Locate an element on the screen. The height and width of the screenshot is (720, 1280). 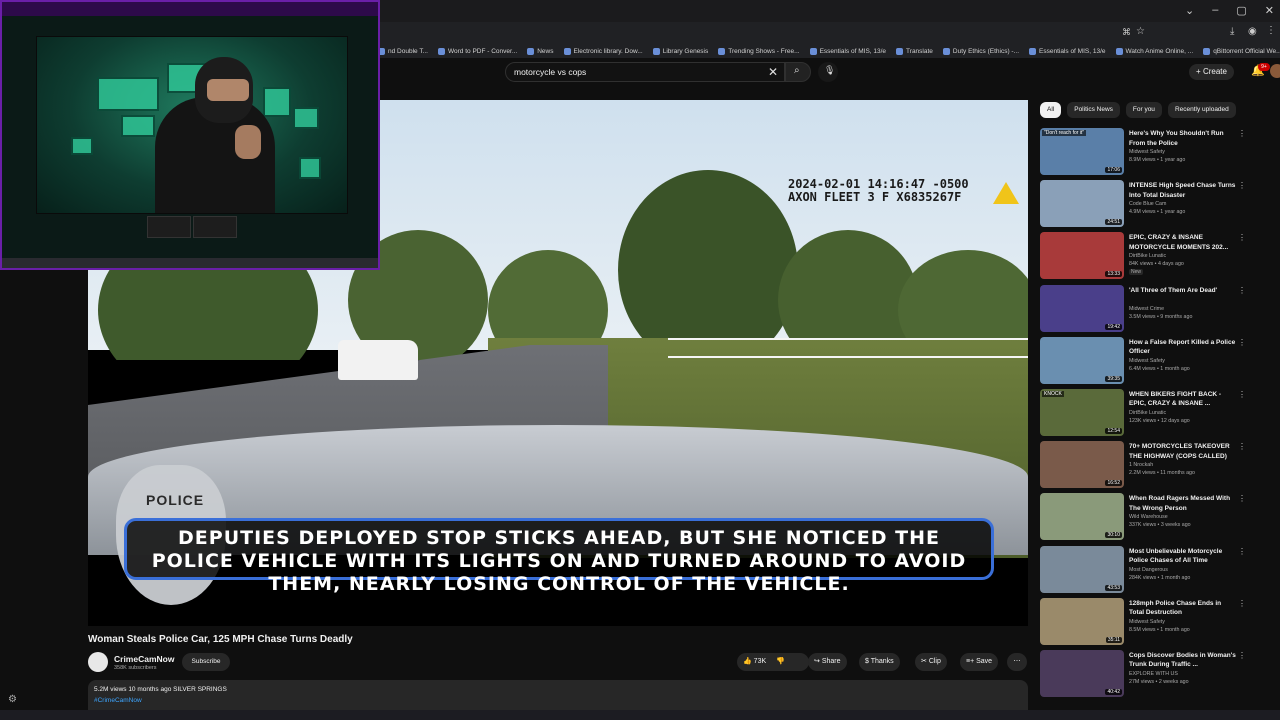
description-hashtag: #CrimeCamNow is located at coordinates (118, 700).